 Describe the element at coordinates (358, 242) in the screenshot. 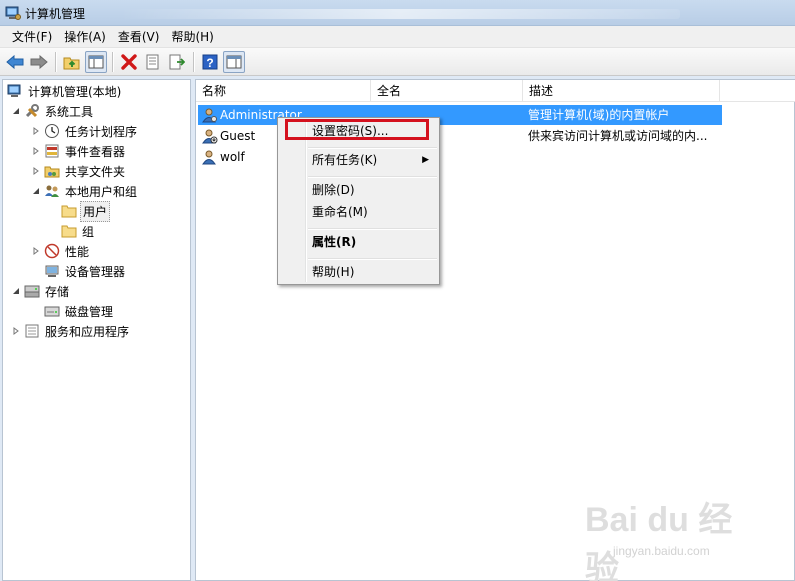

I see `menu-item-properties: 属性(R)` at that location.